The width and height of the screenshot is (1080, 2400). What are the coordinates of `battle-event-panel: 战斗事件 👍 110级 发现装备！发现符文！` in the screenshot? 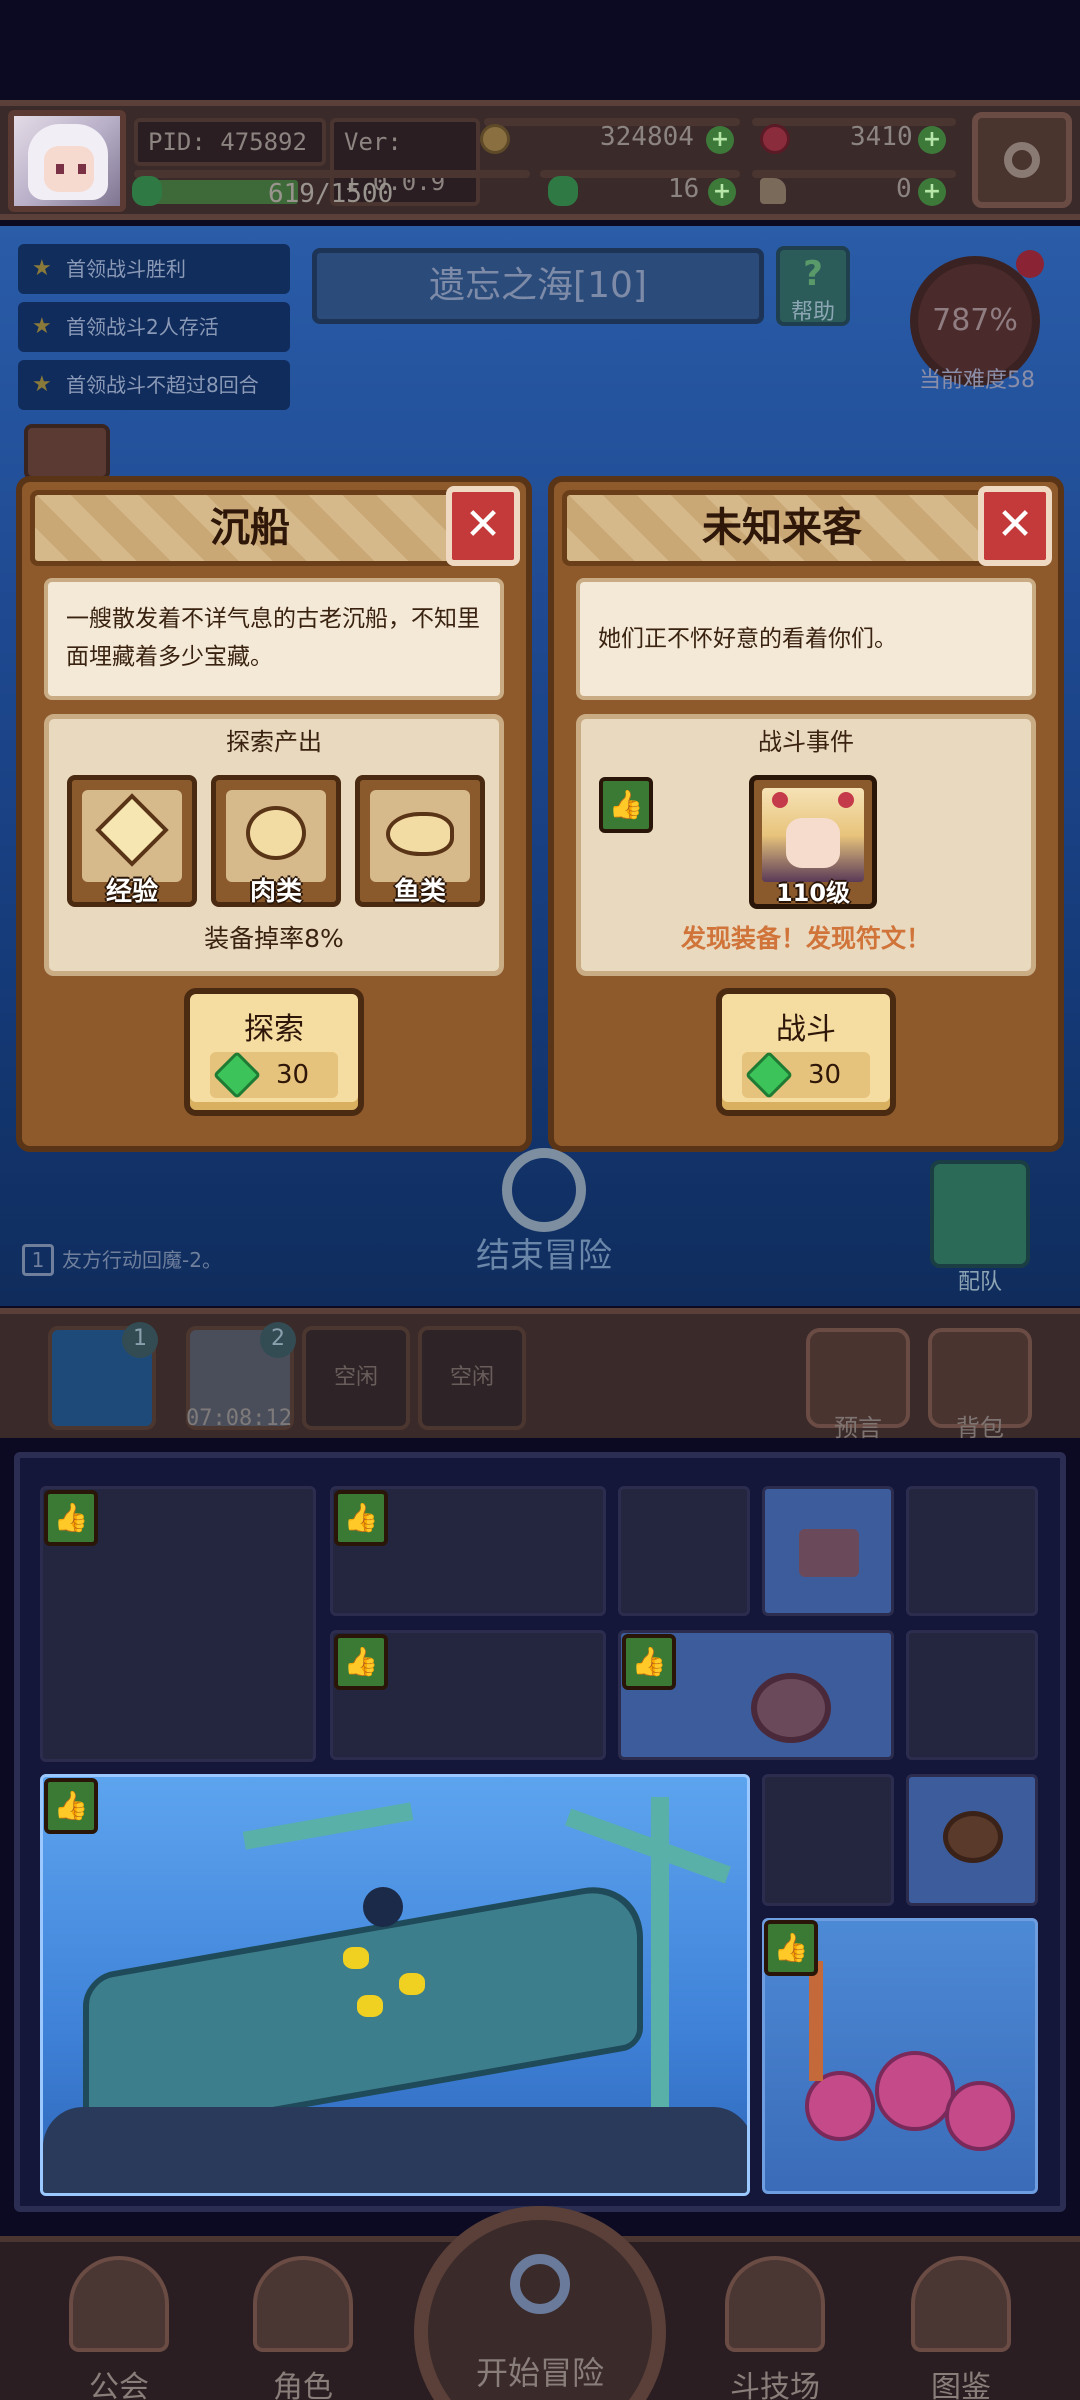 It's located at (806, 845).